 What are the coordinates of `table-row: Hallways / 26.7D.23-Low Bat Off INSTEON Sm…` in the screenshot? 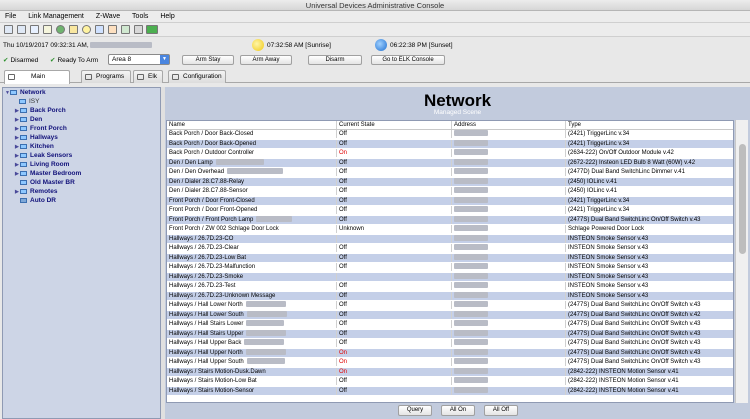 It's located at (450, 257).